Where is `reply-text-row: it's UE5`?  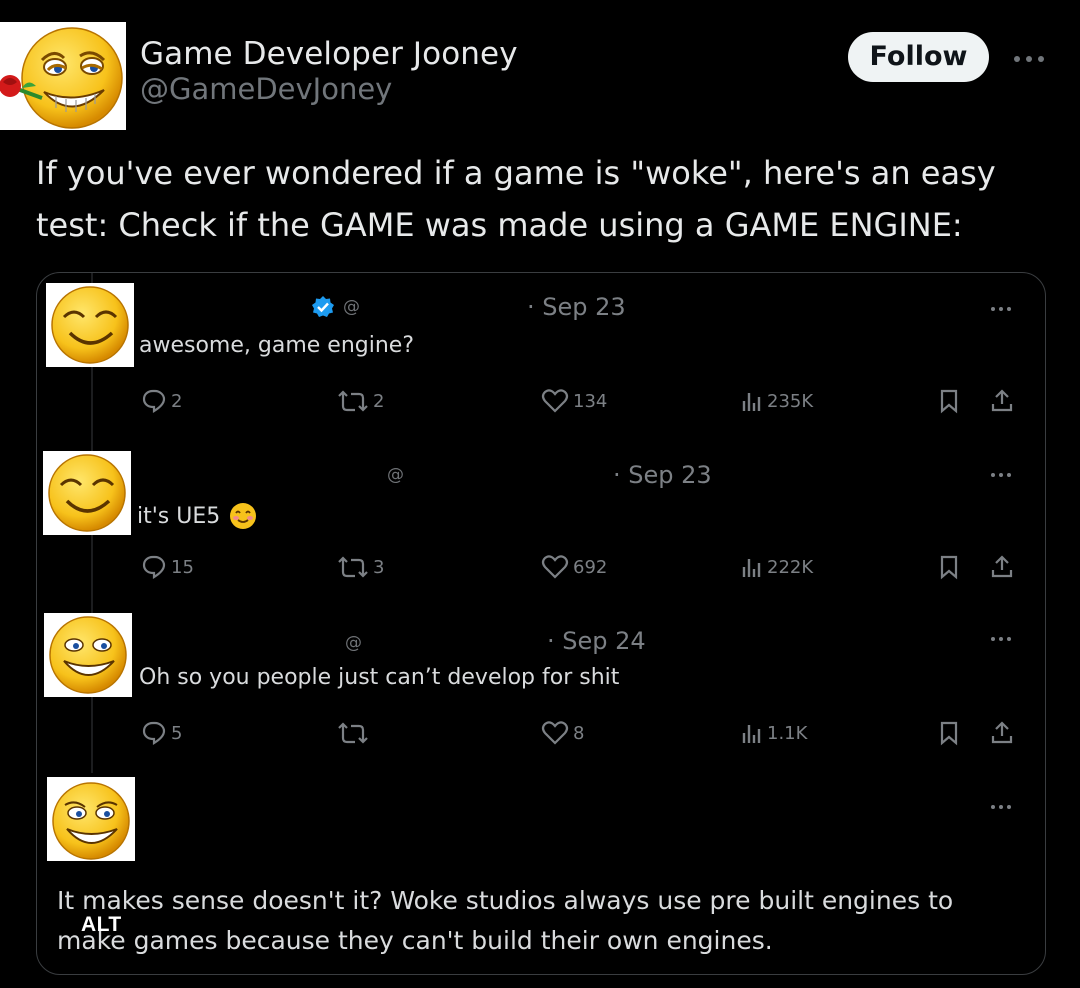 reply-text-row: it's UE5 is located at coordinates (197, 516).